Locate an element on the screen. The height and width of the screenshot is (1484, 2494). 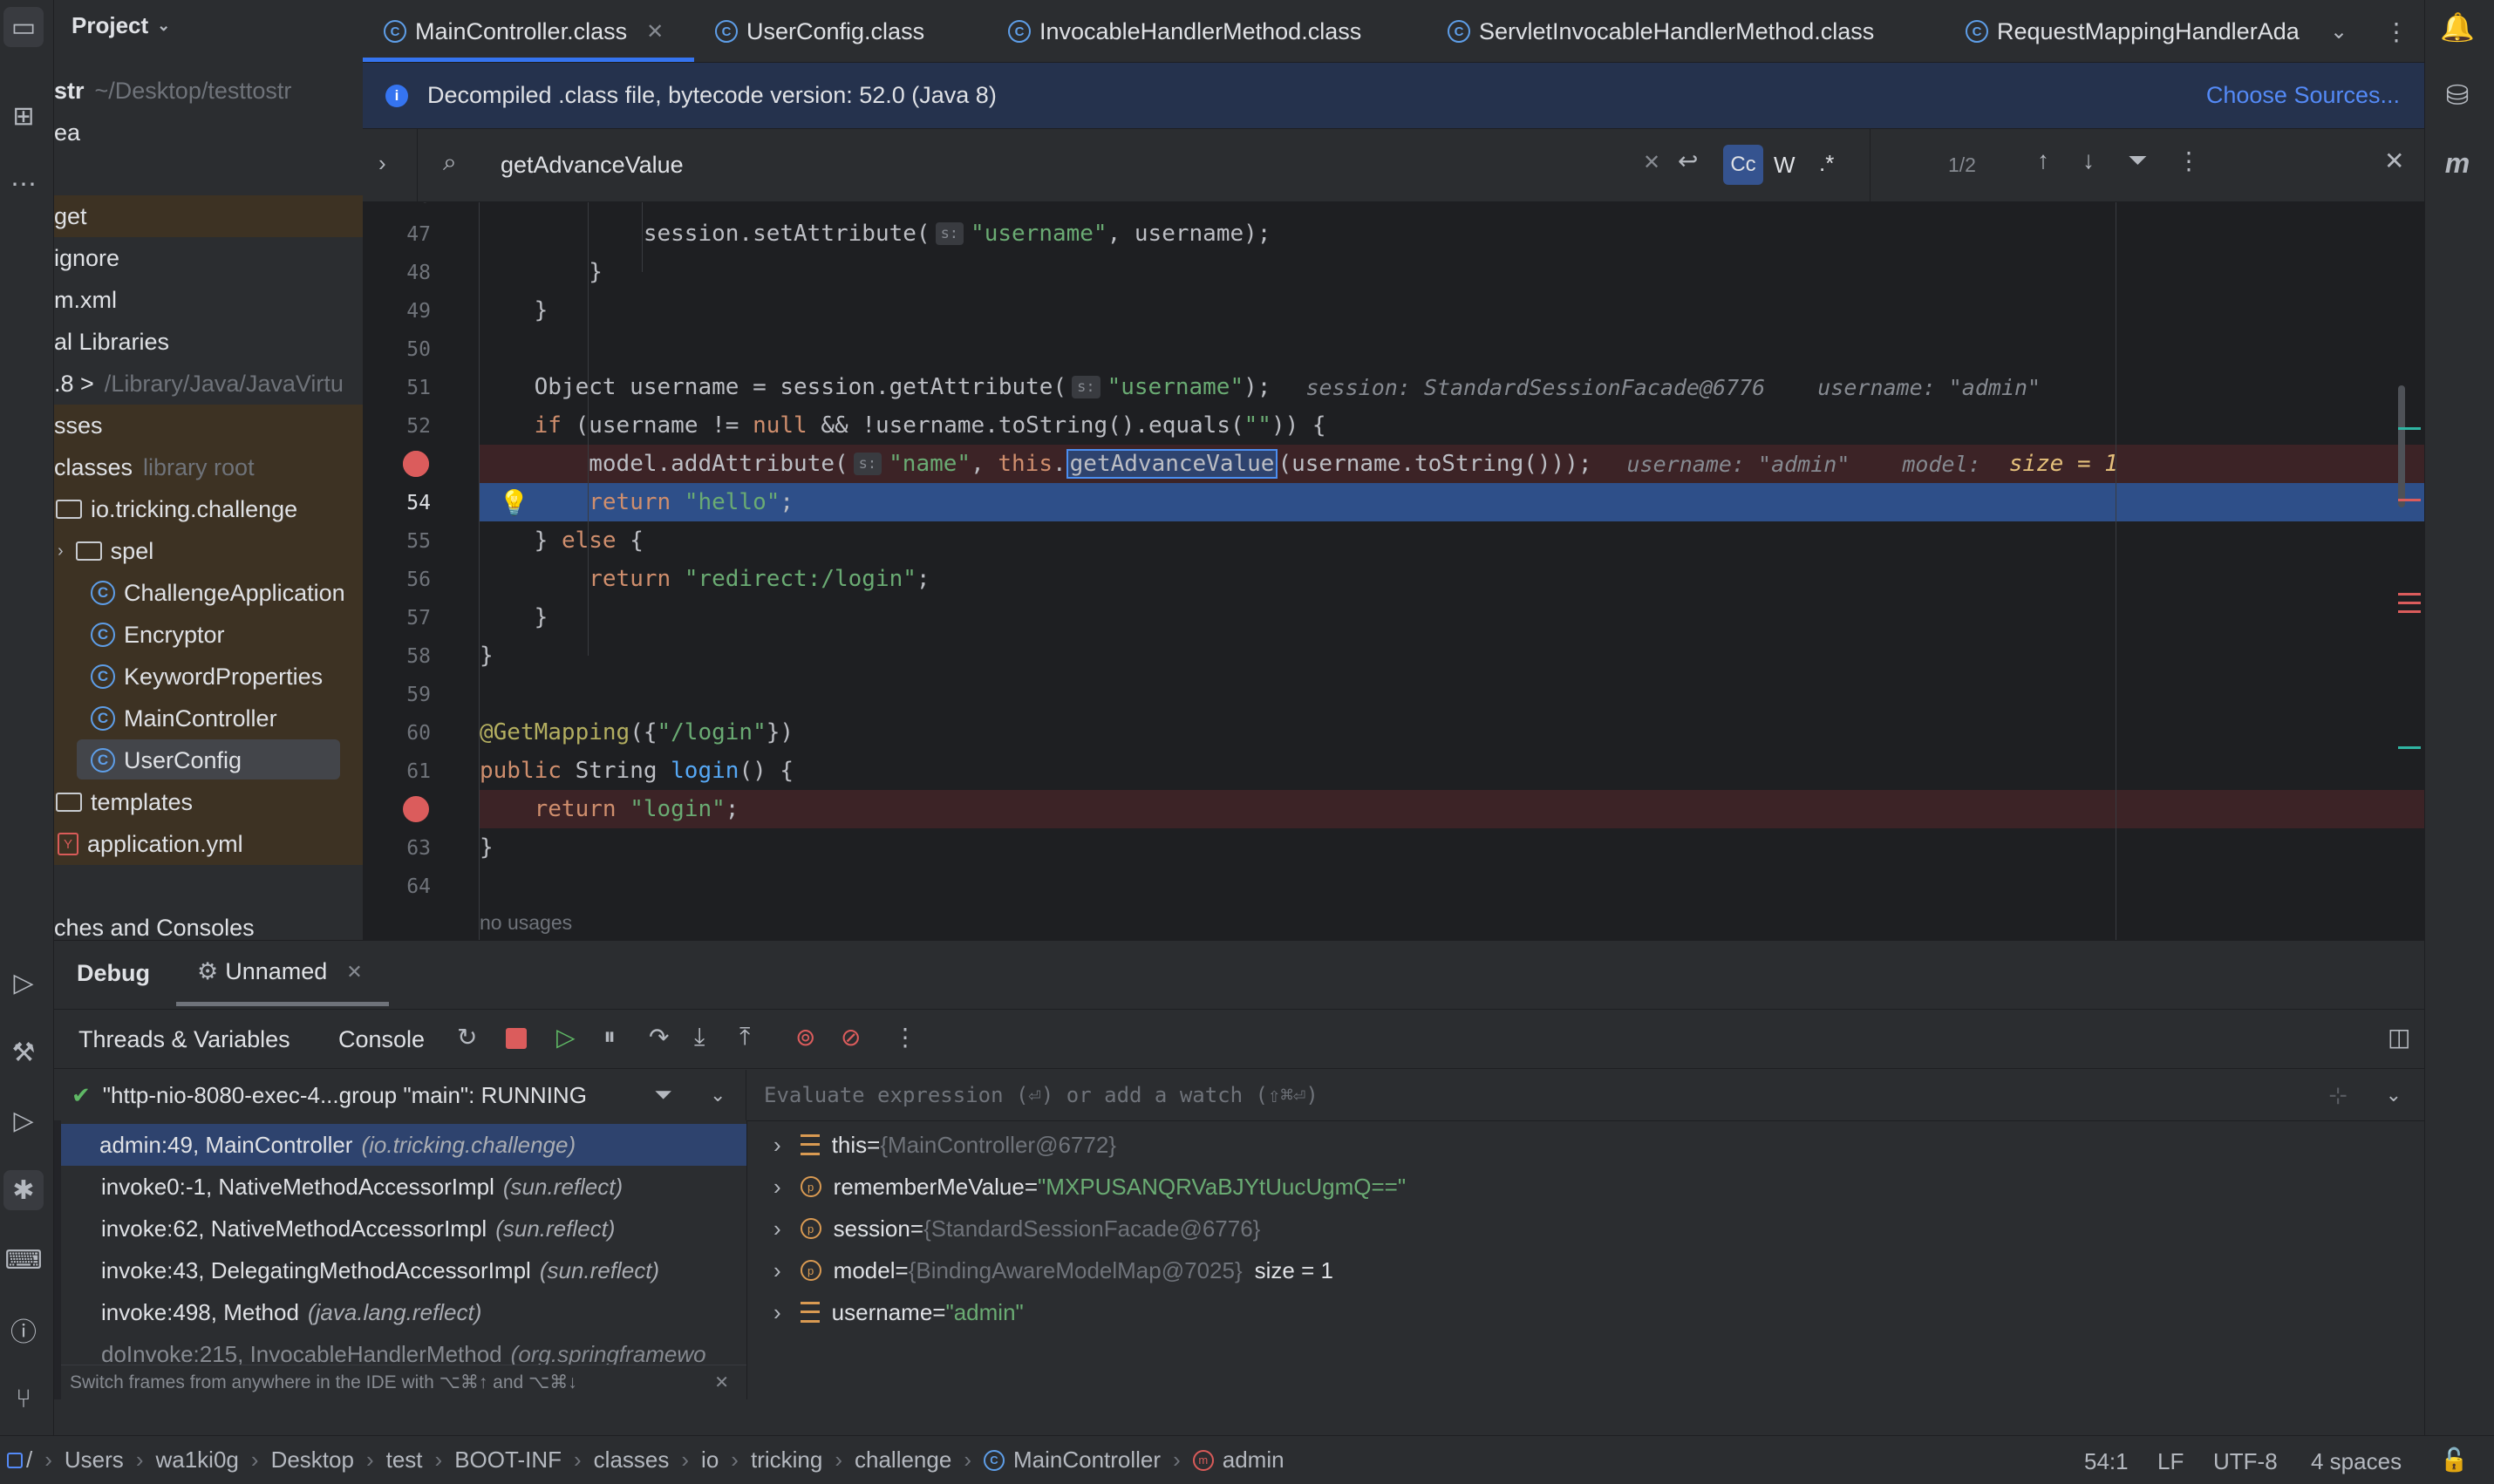
line-separator: LF is located at coordinates (2170, 1461).